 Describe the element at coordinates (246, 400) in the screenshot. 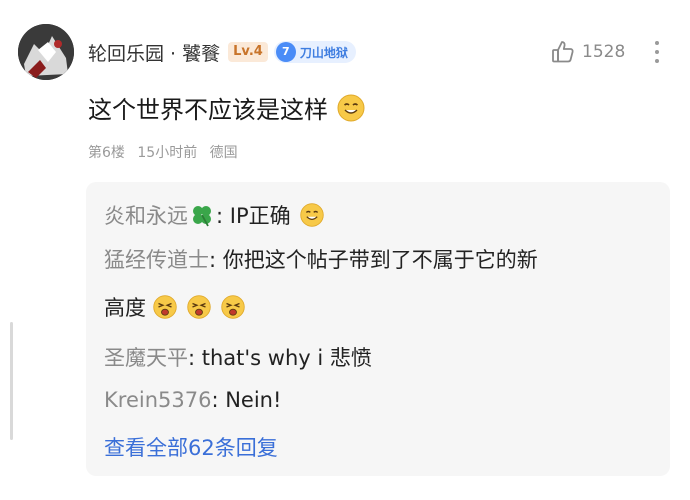

I see `reply-text: : Nein!` at that location.